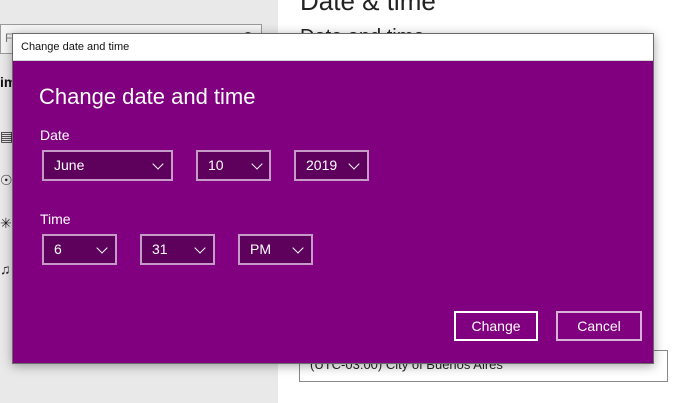  Describe the element at coordinates (55, 219) in the screenshot. I see `time-label: Time` at that location.